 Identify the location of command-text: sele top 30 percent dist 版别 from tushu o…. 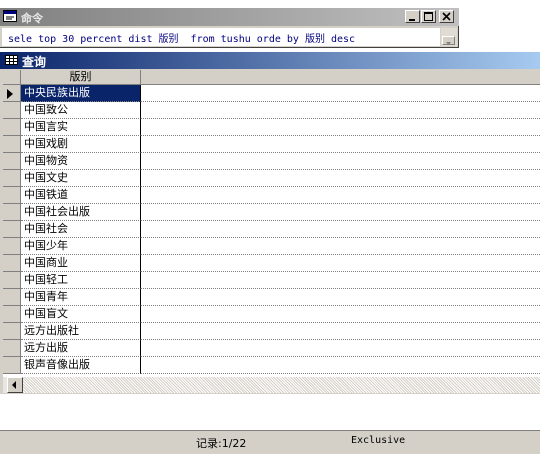
(181, 37).